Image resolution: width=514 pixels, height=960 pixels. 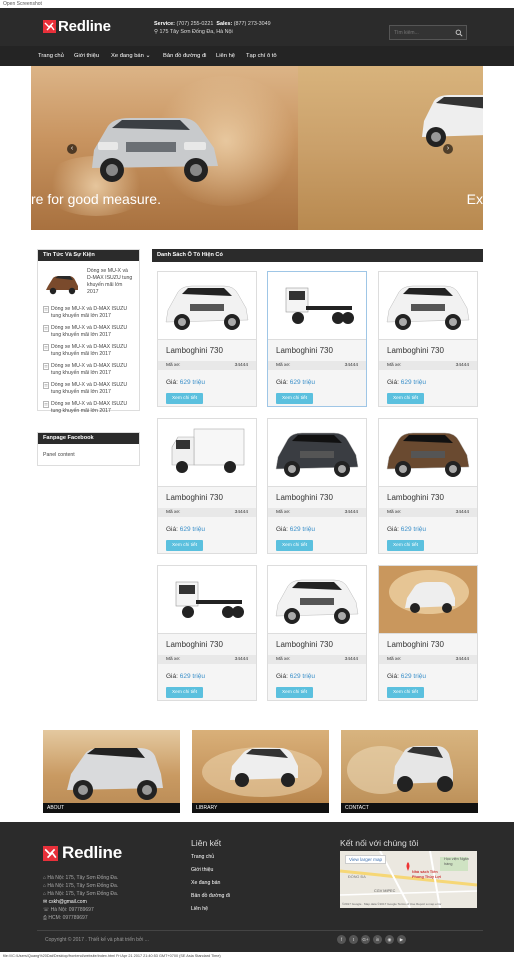 I want to click on map-area-label: CGV MIPEC, so click(x=385, y=891).